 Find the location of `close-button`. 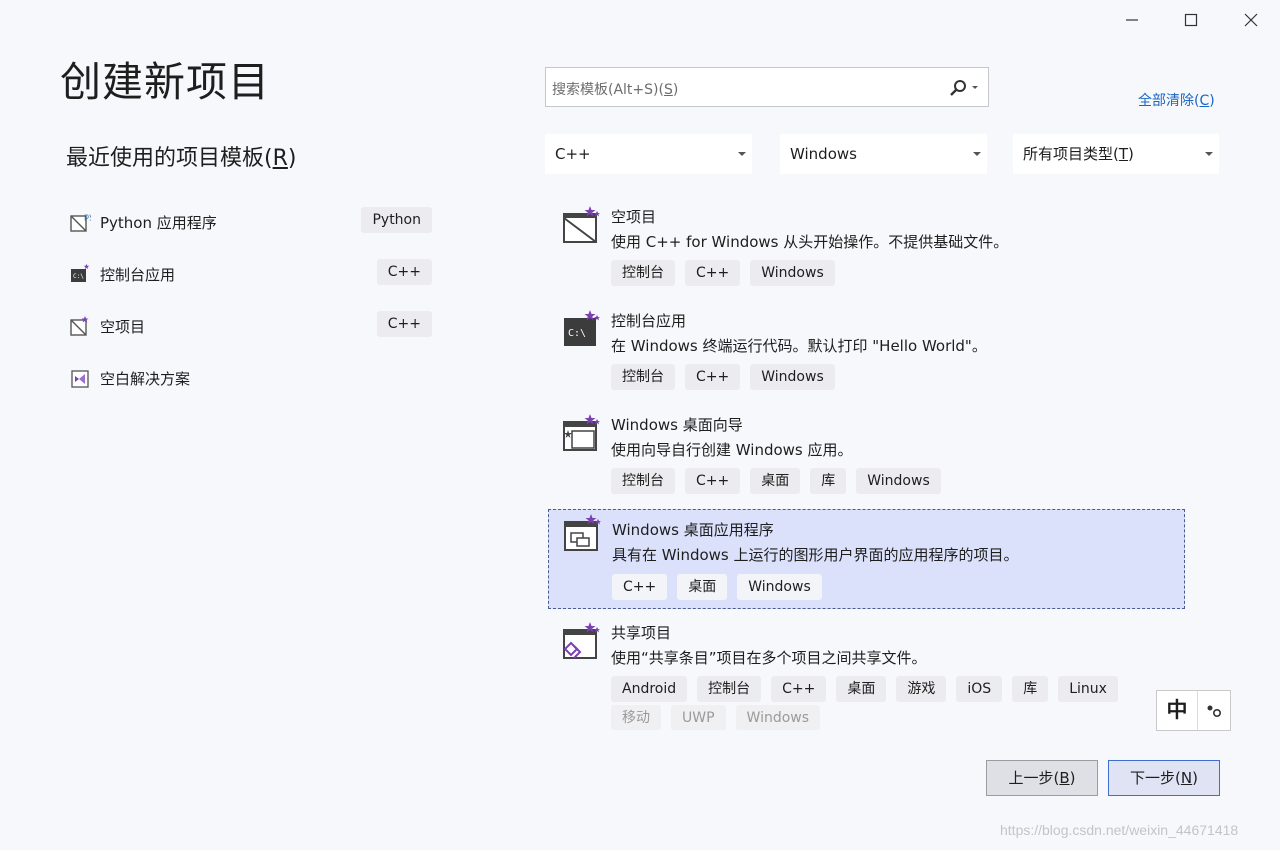

close-button is located at coordinates (1251, 20).